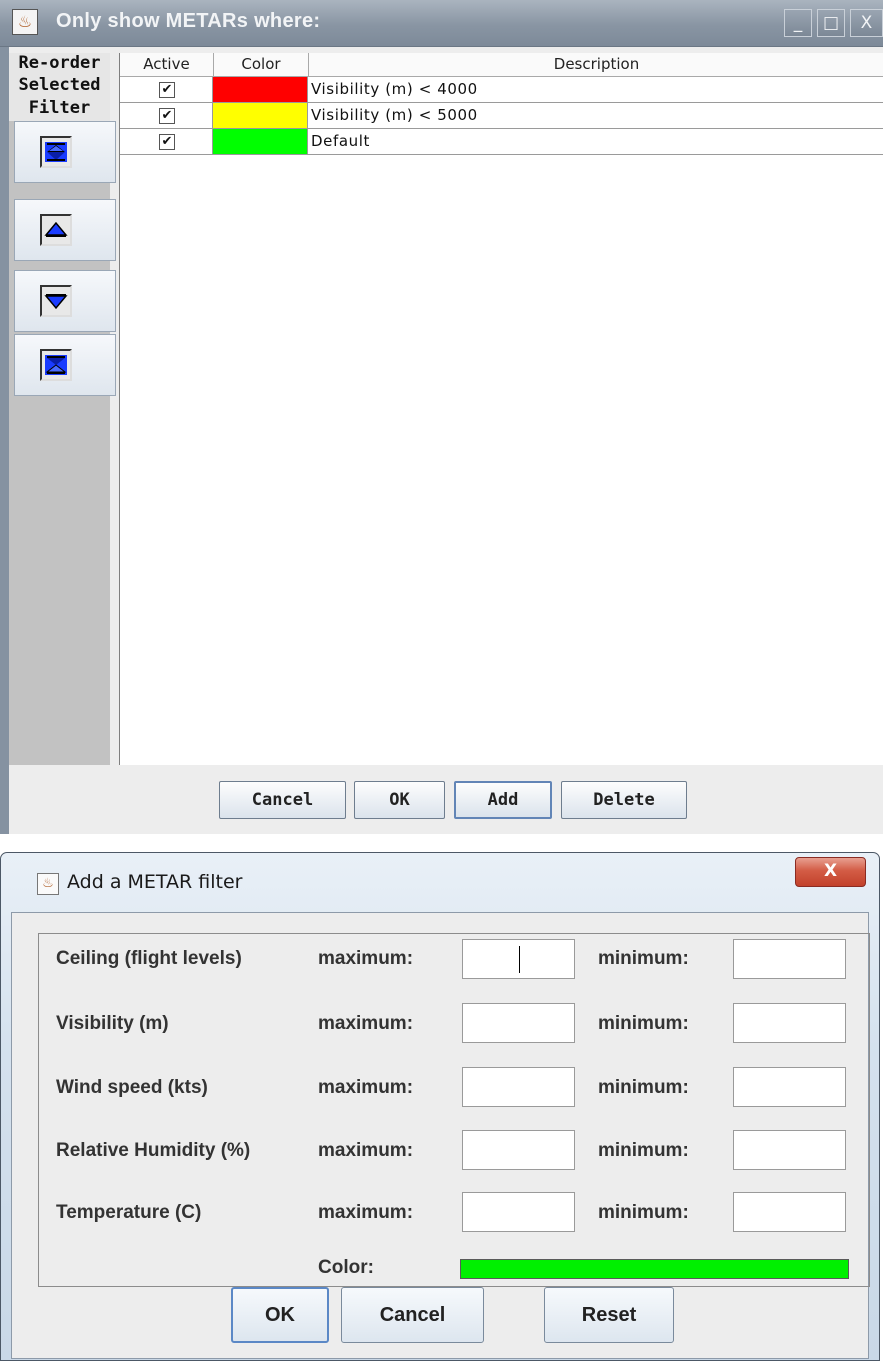 The width and height of the screenshot is (883, 1363). Describe the element at coordinates (643, 1212) in the screenshot. I see `temperature-min-label: minimum:` at that location.